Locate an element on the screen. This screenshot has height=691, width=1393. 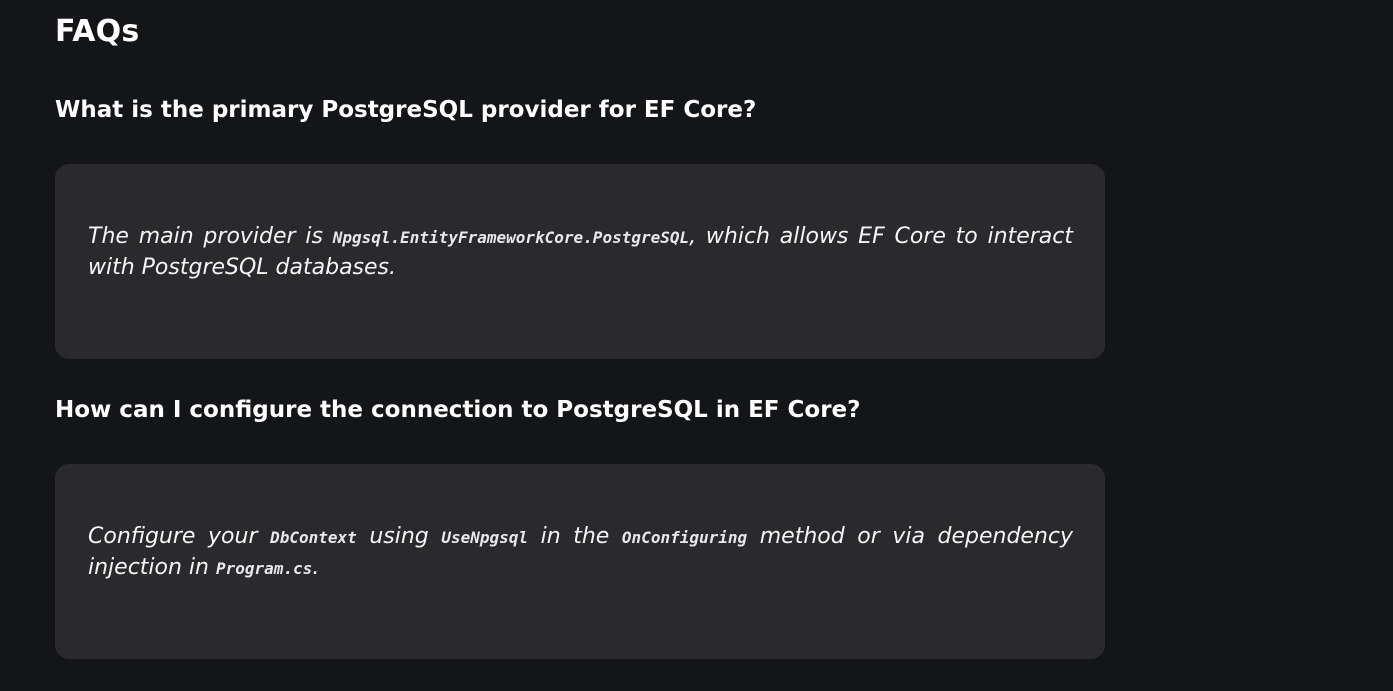
answer-text-segment: using is located at coordinates (399, 536).